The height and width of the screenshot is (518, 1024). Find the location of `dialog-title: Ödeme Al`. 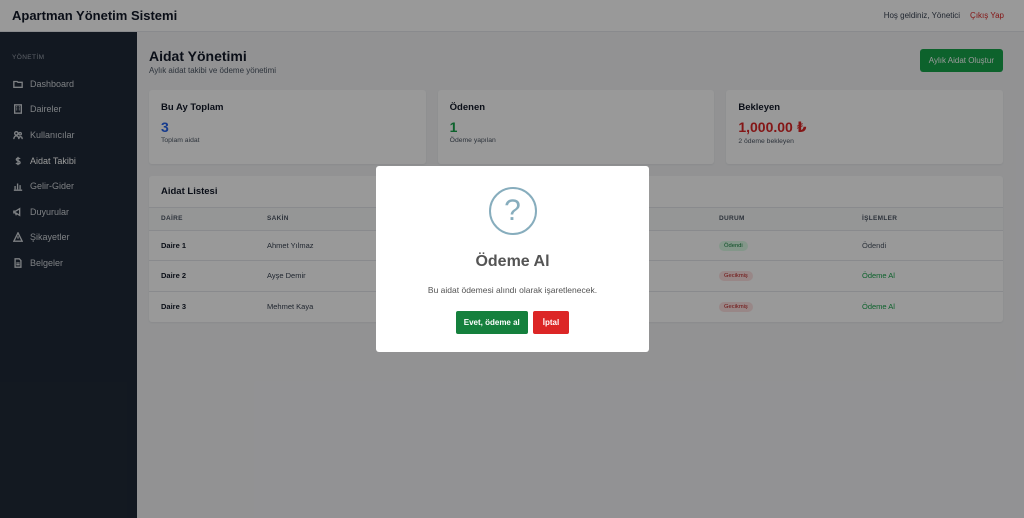

dialog-title: Ödeme Al is located at coordinates (512, 261).